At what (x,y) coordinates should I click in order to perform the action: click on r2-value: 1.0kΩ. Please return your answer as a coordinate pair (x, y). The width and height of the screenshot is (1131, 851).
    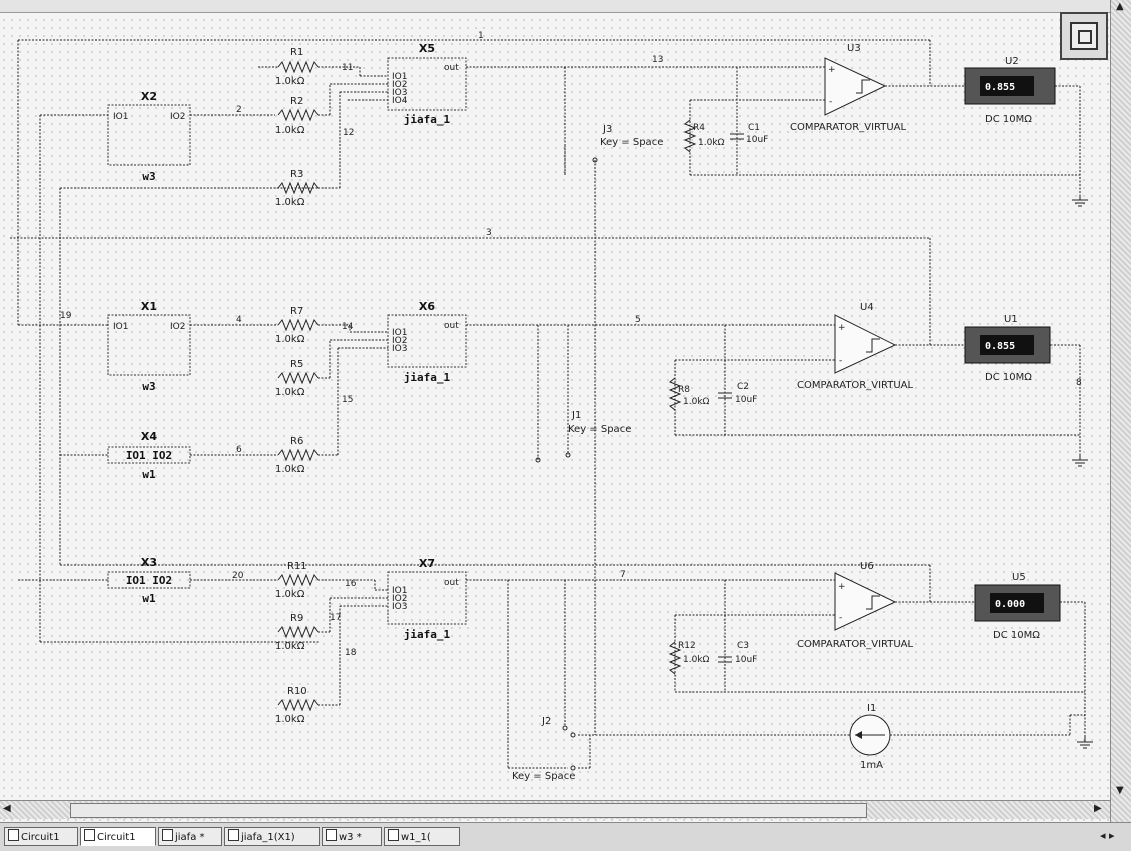
    Looking at the image, I should click on (290, 130).